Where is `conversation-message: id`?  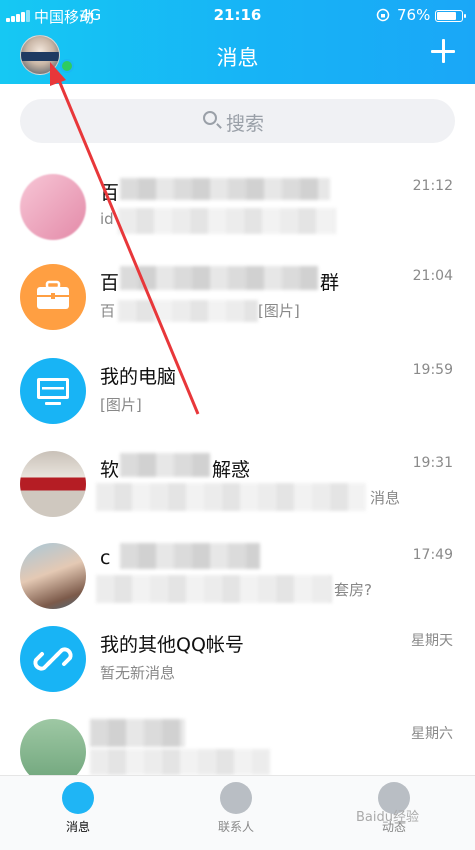
conversation-message: id is located at coordinates (107, 219).